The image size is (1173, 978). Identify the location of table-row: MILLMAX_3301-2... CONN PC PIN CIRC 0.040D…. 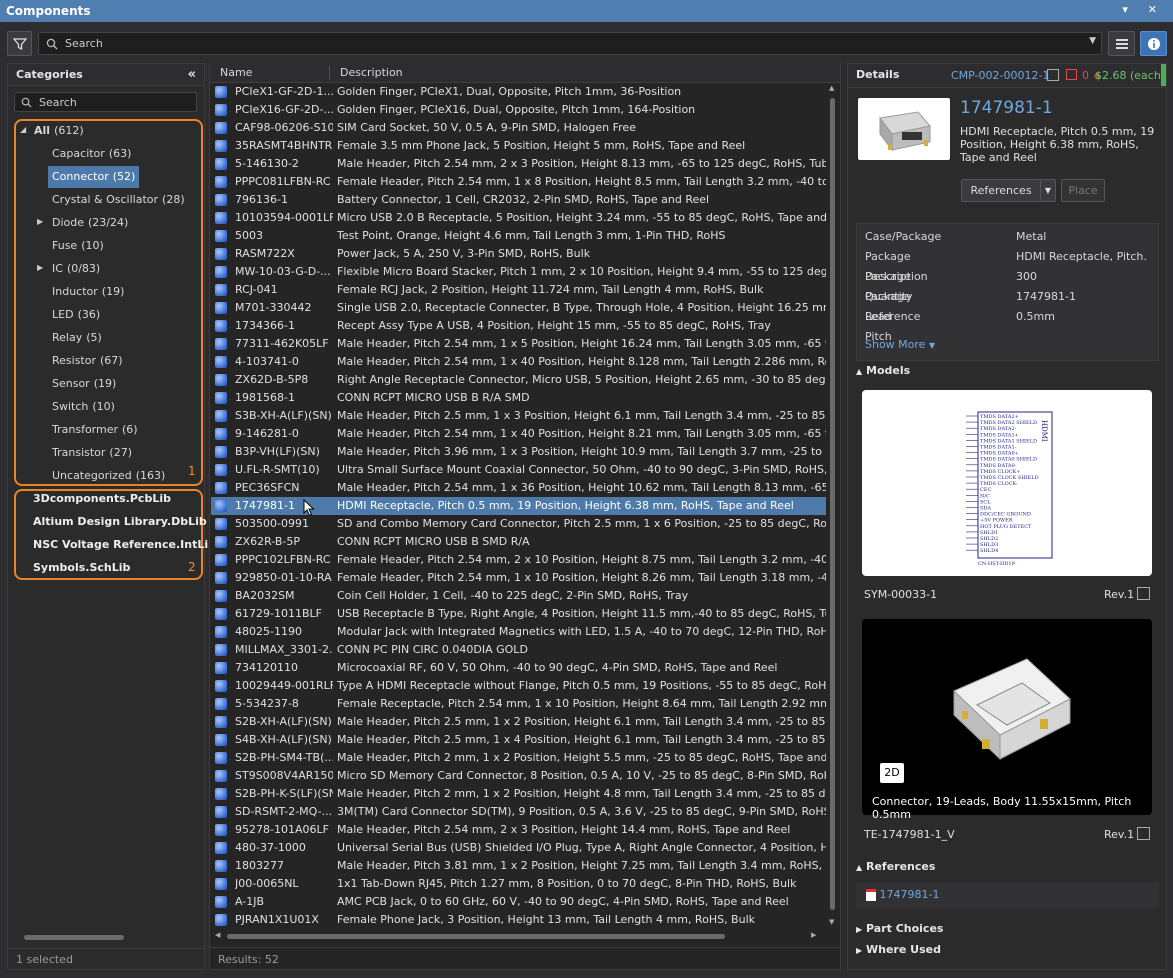
(518, 650).